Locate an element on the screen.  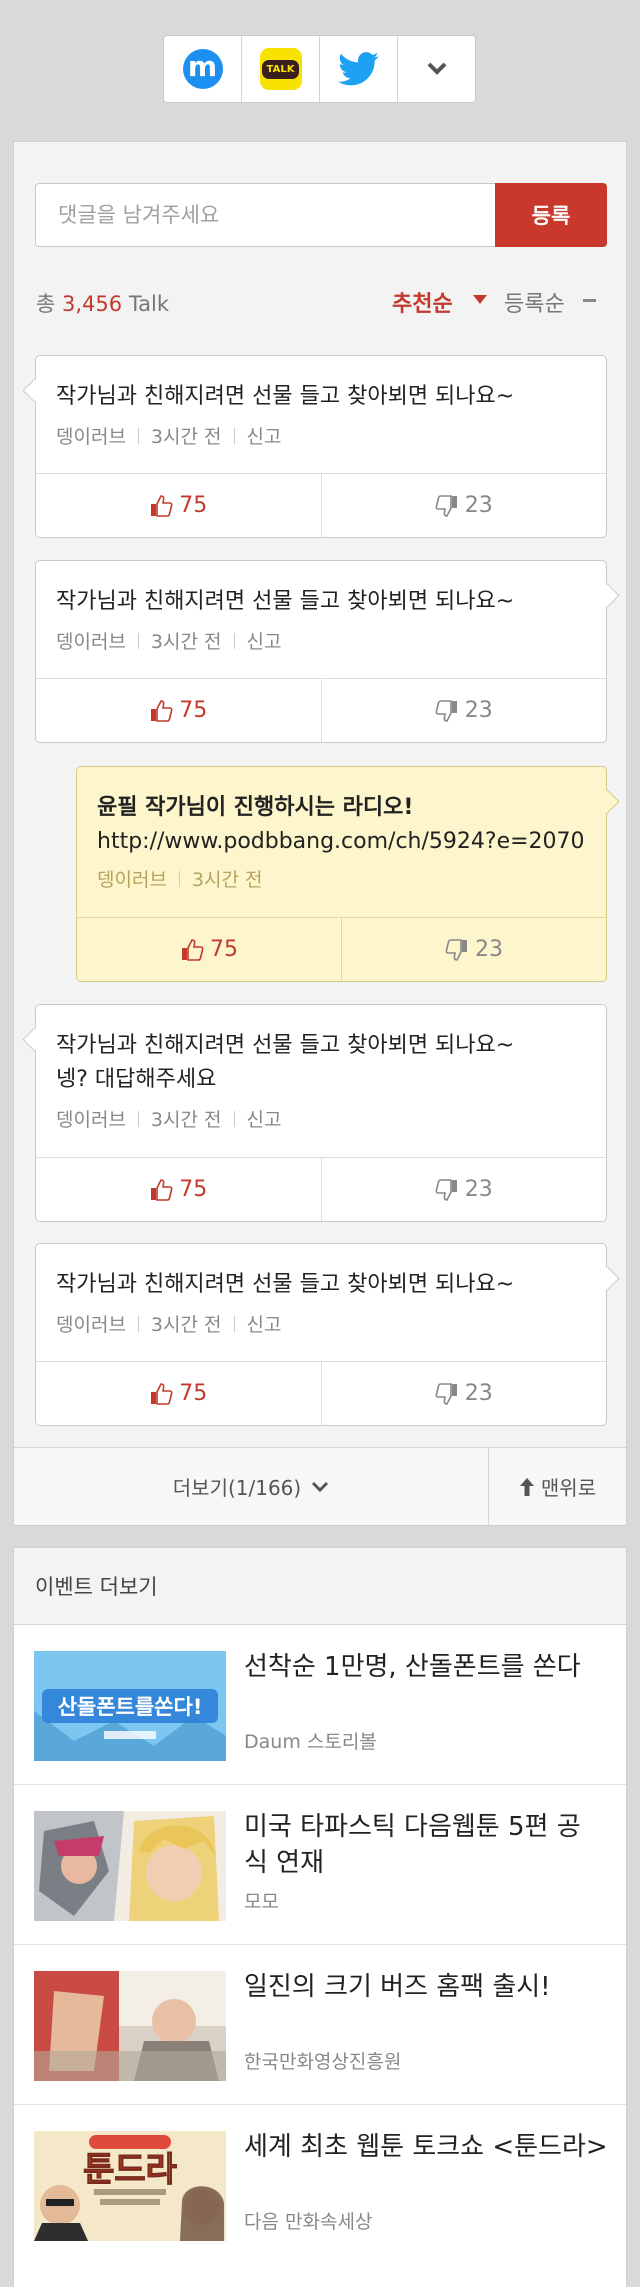
sort-recent-button: 등록순 is located at coordinates (534, 302).